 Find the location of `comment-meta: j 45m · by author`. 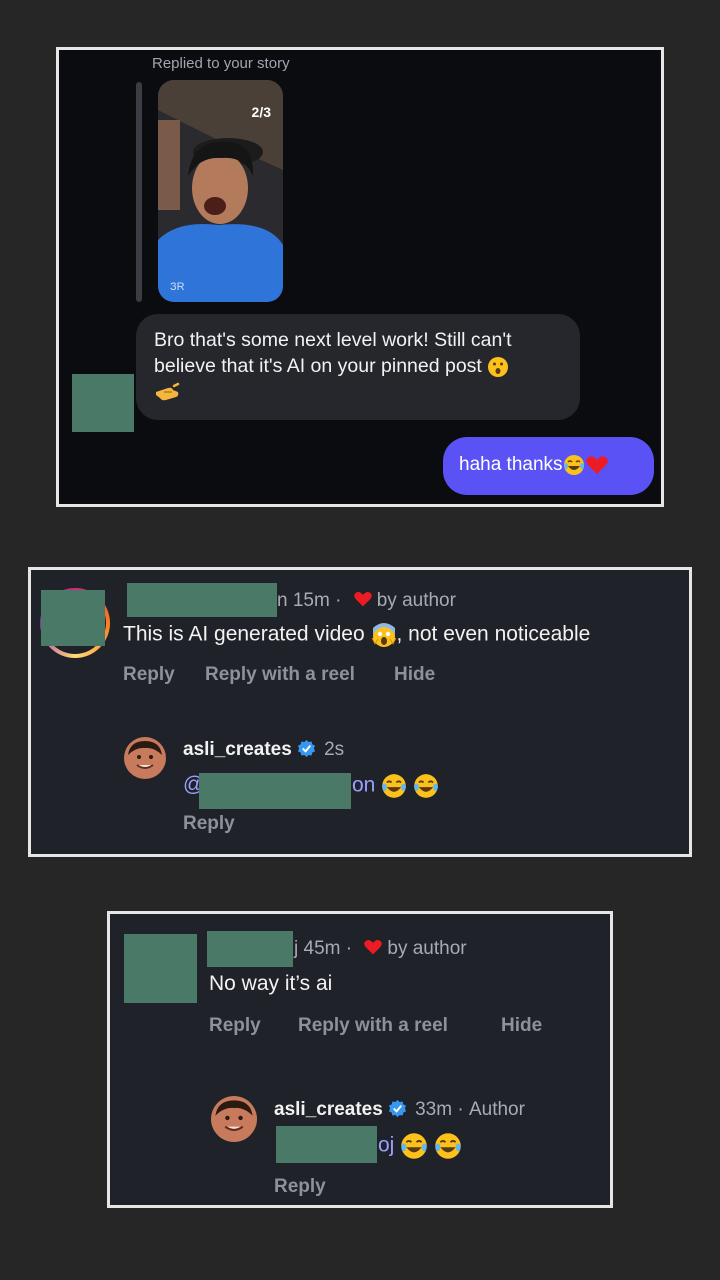

comment-meta: j 45m · by author is located at coordinates (380, 950).